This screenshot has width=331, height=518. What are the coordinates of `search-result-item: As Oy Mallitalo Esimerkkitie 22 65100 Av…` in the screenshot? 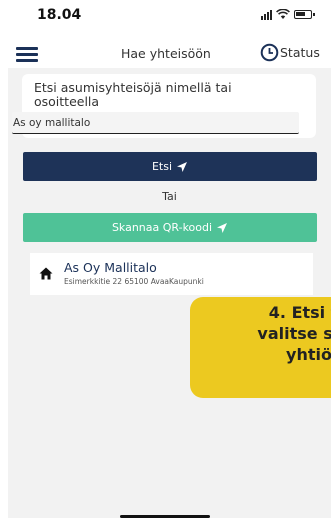 It's located at (171, 274).